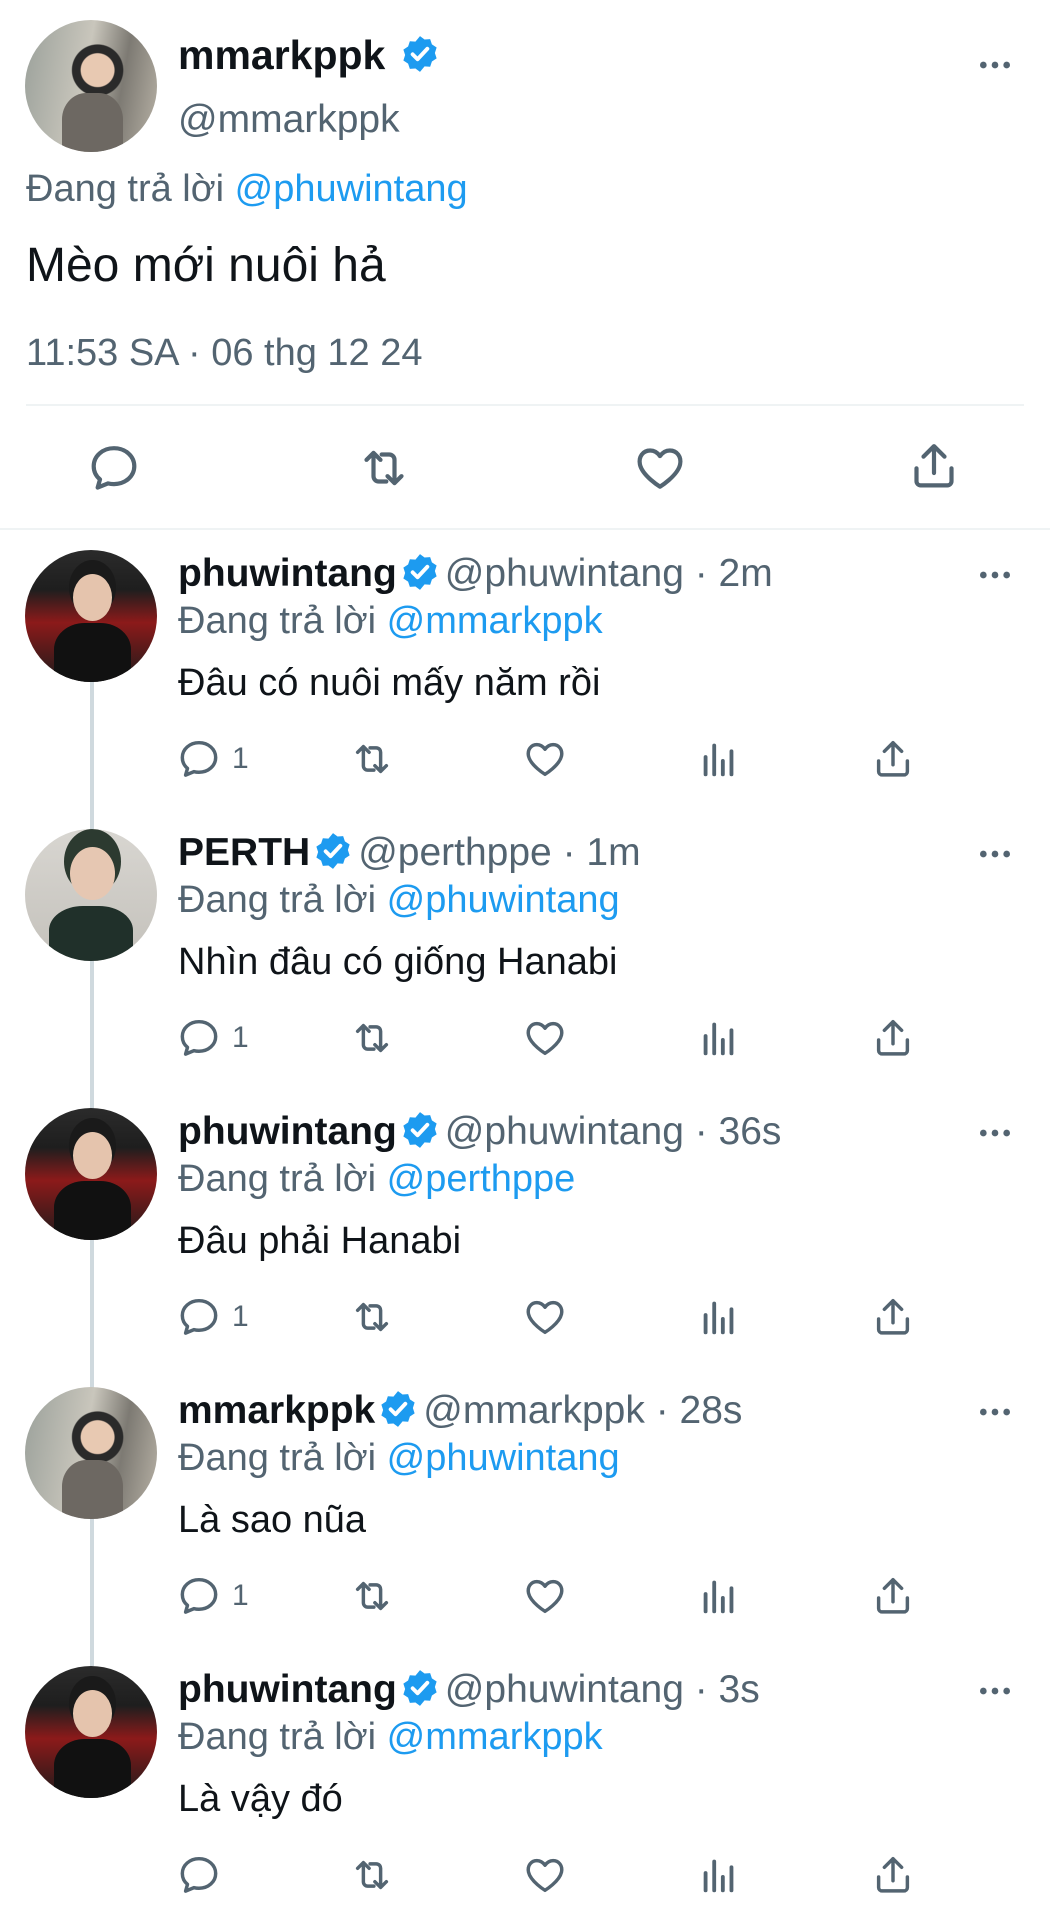  I want to click on handle-and-time: @phuwintang · 2m, so click(609, 573).